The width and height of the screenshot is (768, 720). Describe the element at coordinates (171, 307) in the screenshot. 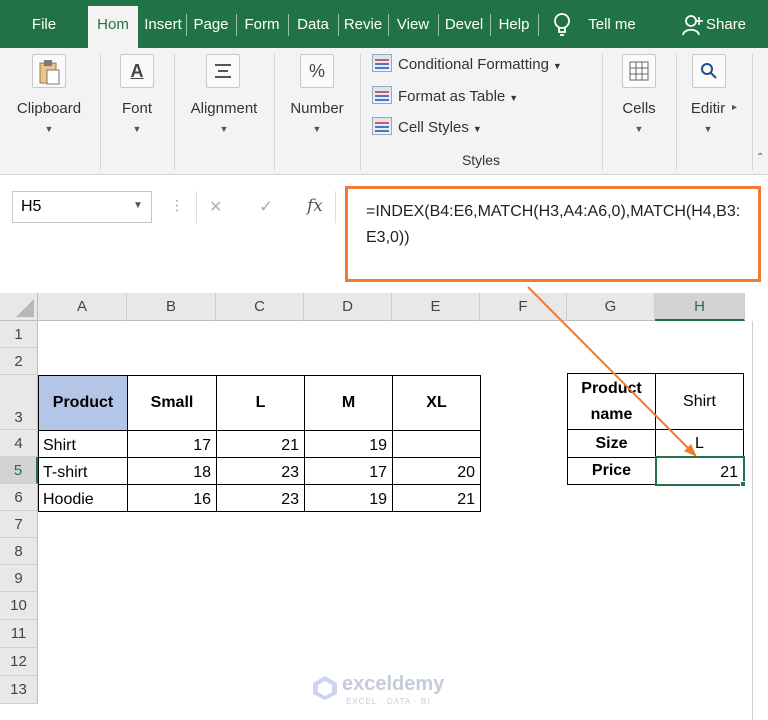

I see `column-header-b: B` at that location.